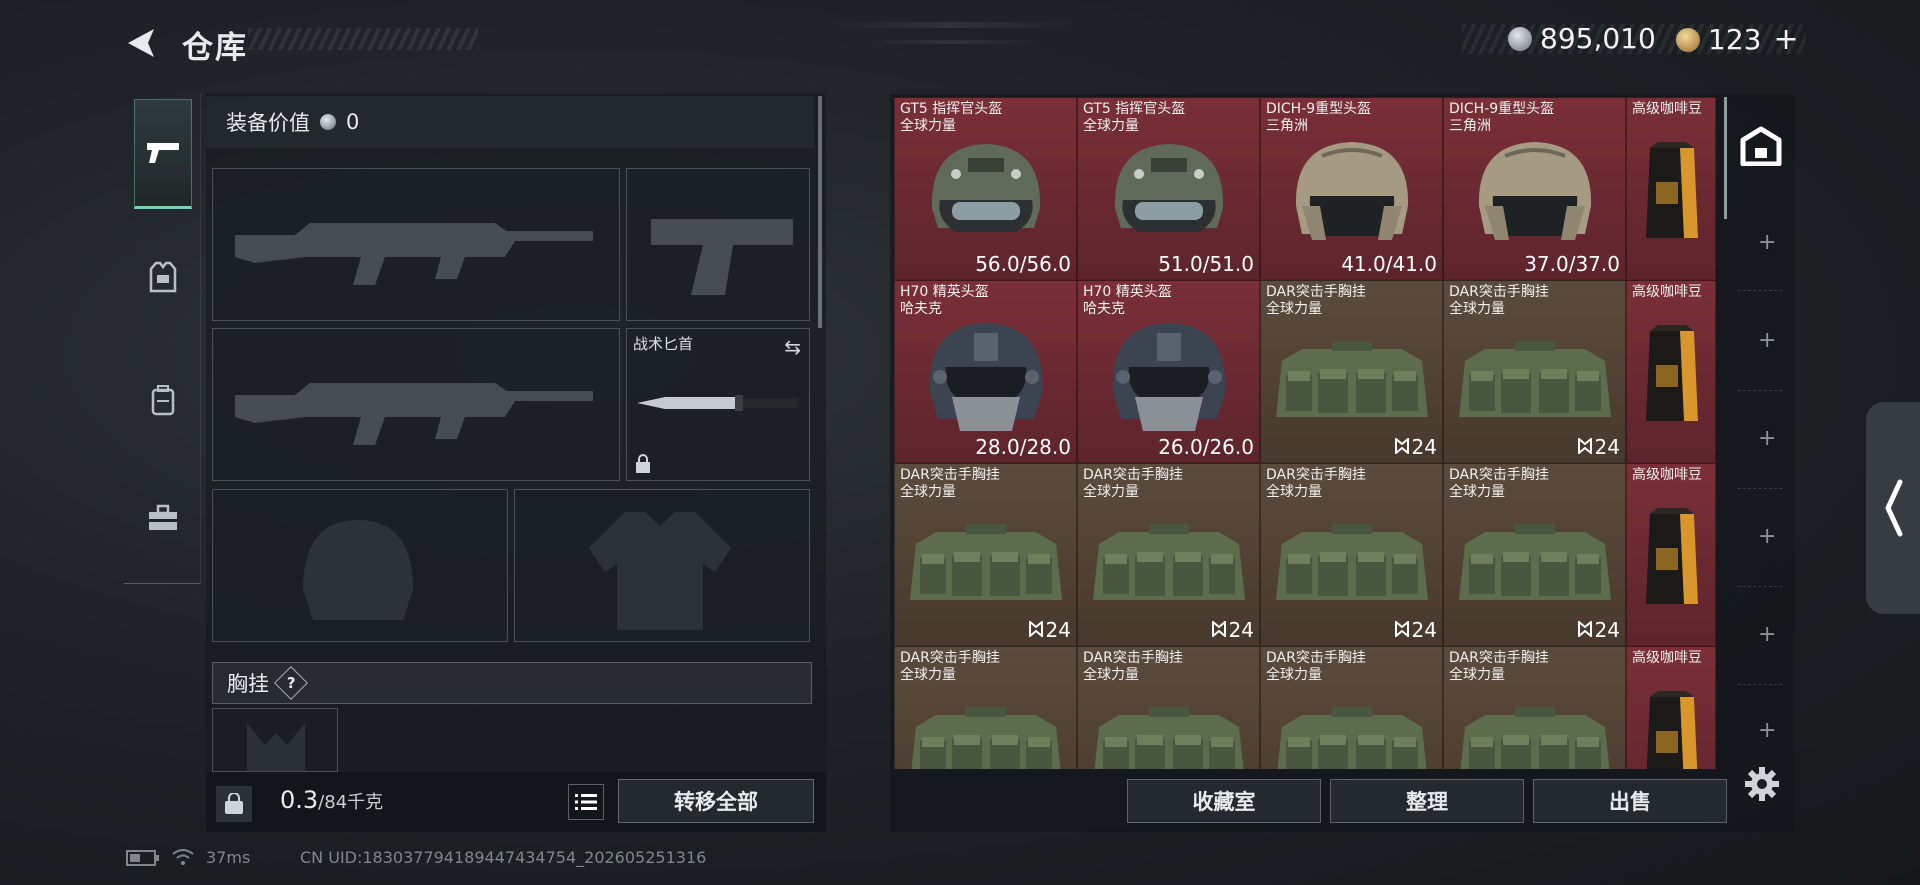 The width and height of the screenshot is (1920, 885). What do you see at coordinates (820, 212) in the screenshot?
I see `loadout-scrollbar` at bounding box center [820, 212].